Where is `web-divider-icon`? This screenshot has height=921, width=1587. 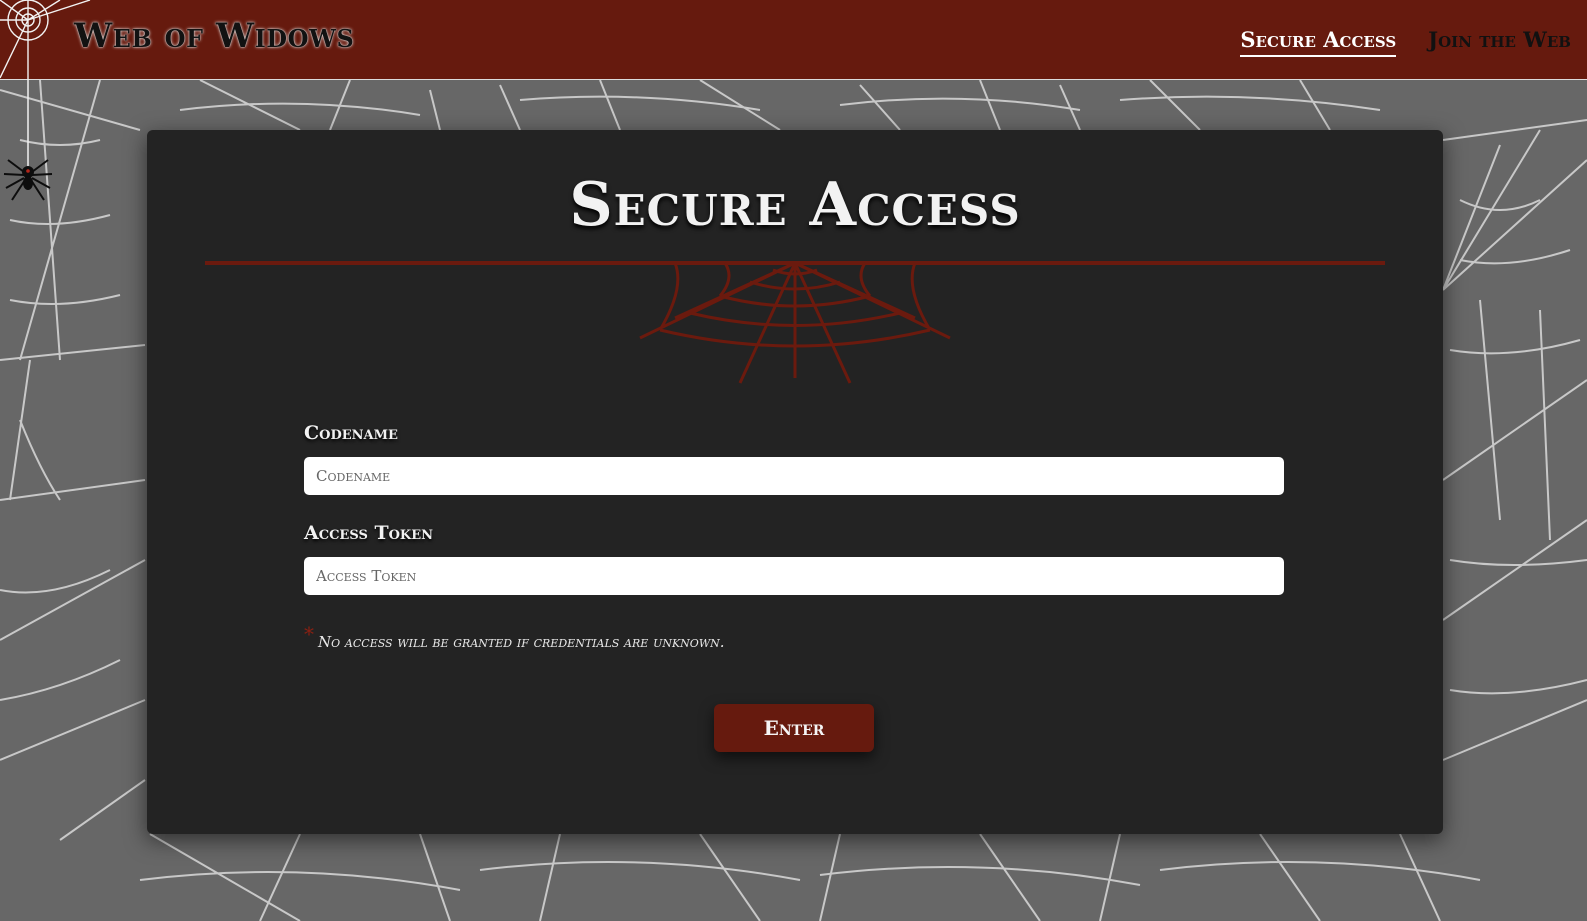
web-divider-icon is located at coordinates (795, 322).